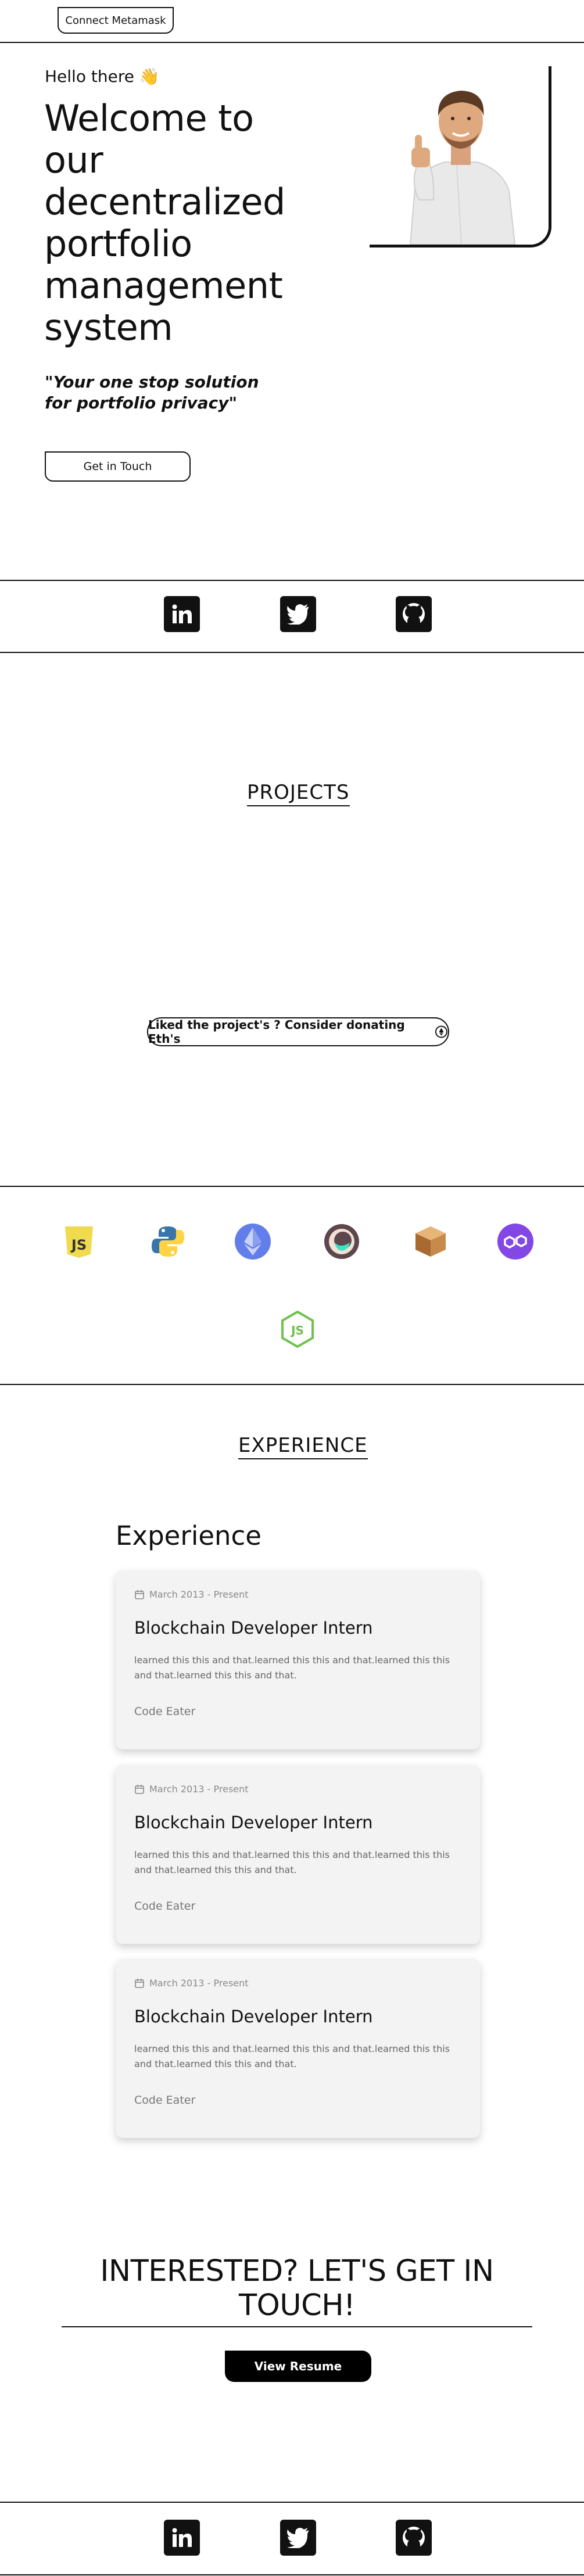 Image resolution: width=584 pixels, height=2576 pixels. I want to click on javascript-icon: JS, so click(79, 1241).